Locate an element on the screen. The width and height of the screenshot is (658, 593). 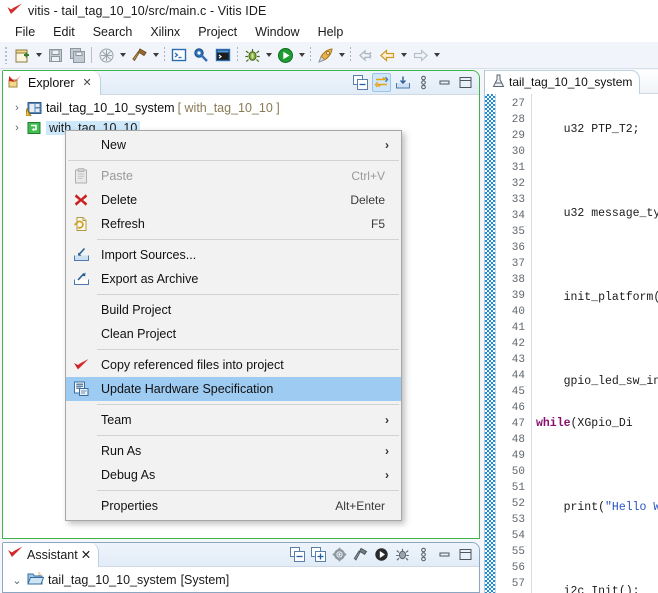
back-history-icon is located at coordinates (365, 55).